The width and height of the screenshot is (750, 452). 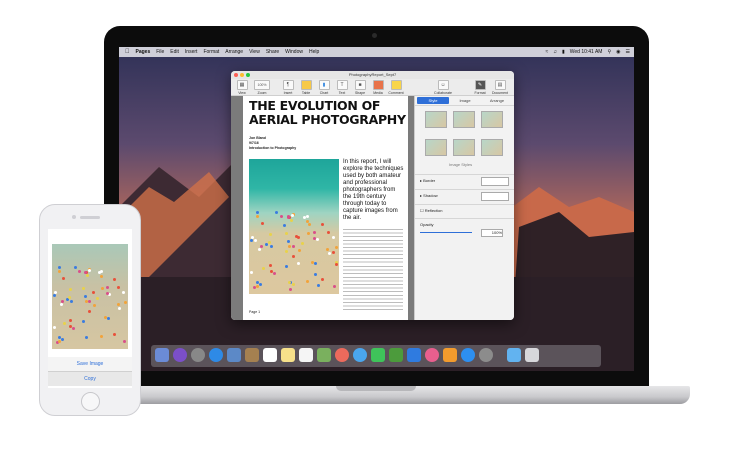 What do you see at coordinates (252, 355) in the screenshot?
I see `contacts-icon` at bounding box center [252, 355].